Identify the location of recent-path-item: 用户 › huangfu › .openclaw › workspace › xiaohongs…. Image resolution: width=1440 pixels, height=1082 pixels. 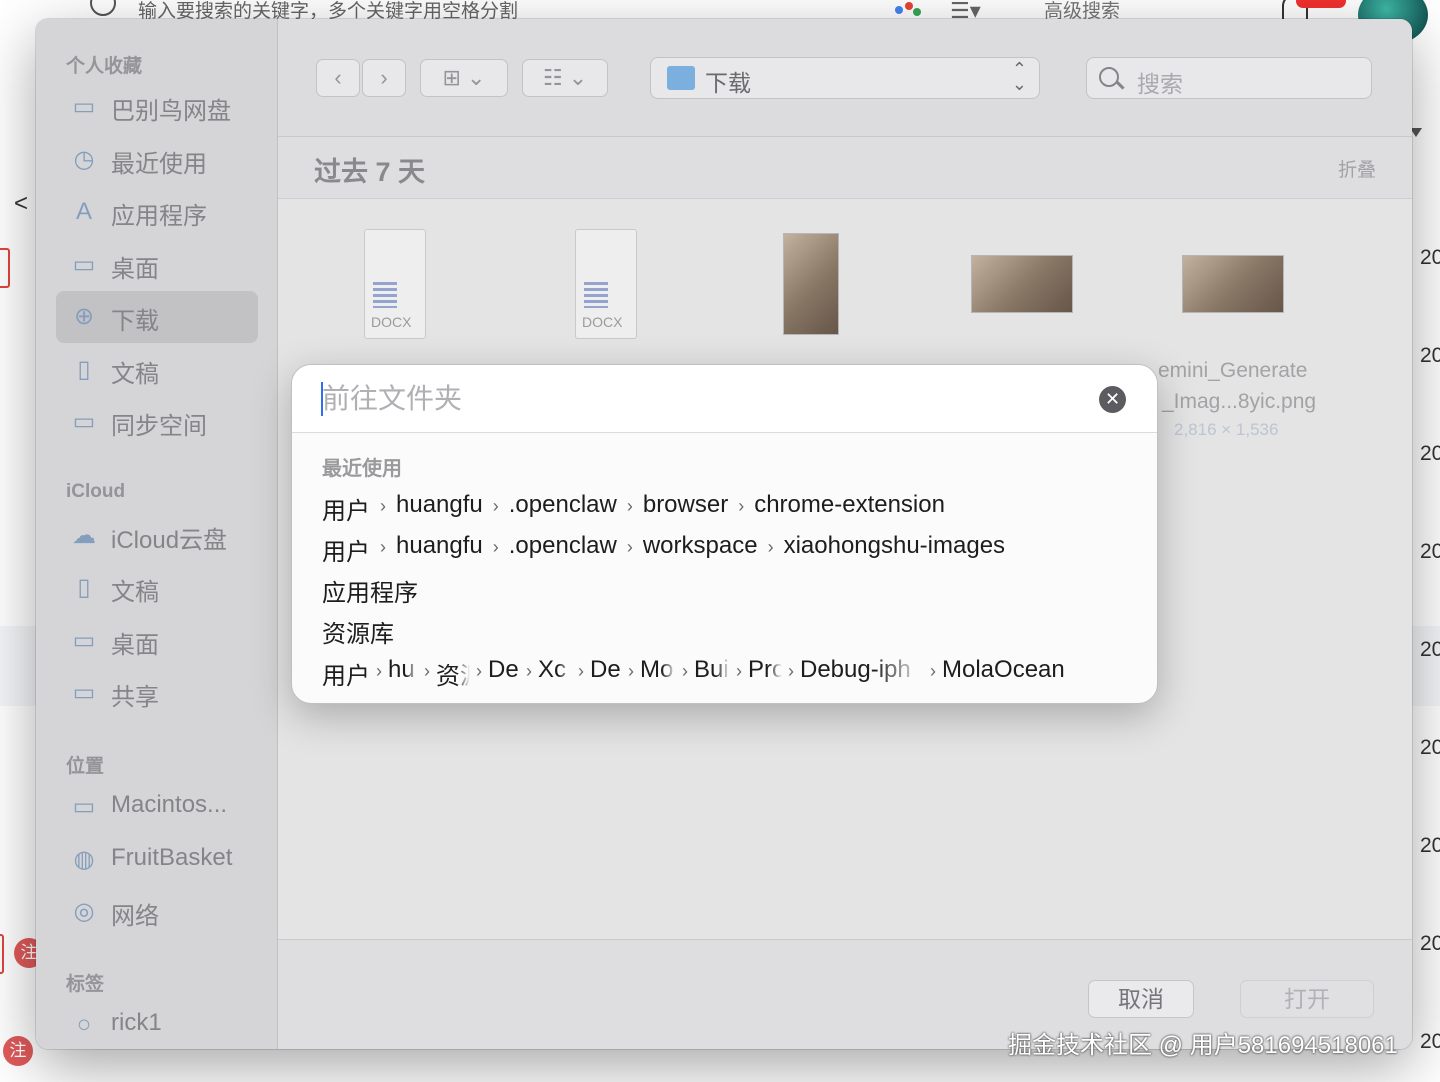
(663, 549).